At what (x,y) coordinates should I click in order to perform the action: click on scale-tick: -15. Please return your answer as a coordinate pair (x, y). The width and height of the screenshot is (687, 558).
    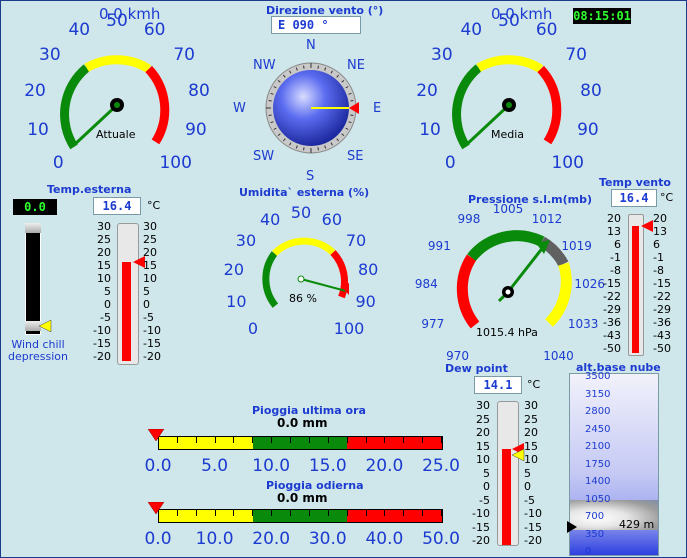
    Looking at the image, I should click on (152, 343).